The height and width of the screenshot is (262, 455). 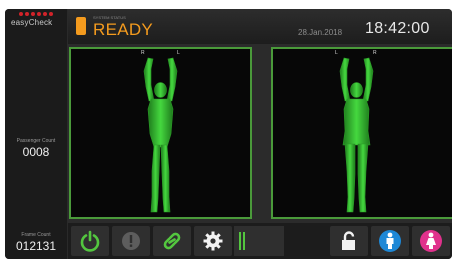 I want to click on link-button, so click(x=172, y=241).